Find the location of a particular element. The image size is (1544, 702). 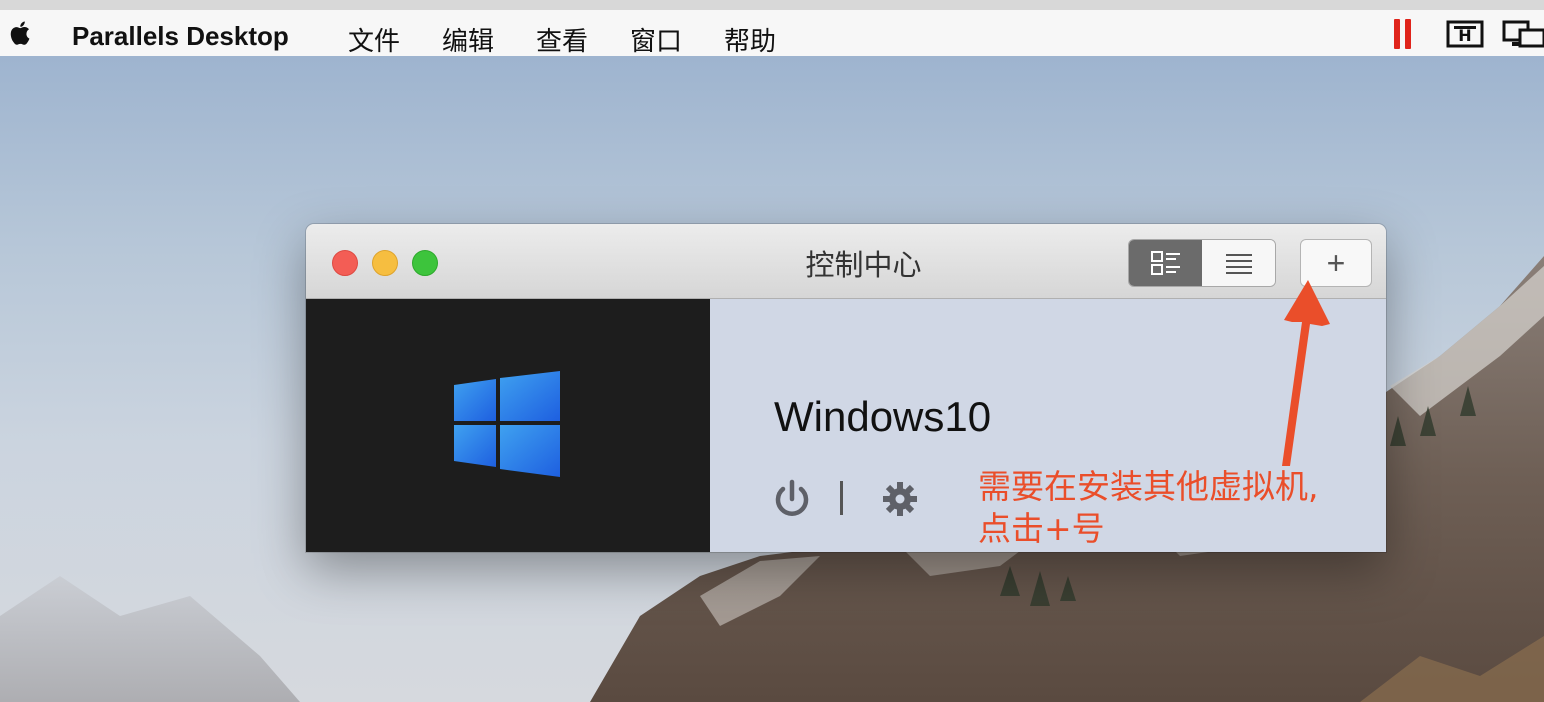

display-icon is located at coordinates (1523, 35).